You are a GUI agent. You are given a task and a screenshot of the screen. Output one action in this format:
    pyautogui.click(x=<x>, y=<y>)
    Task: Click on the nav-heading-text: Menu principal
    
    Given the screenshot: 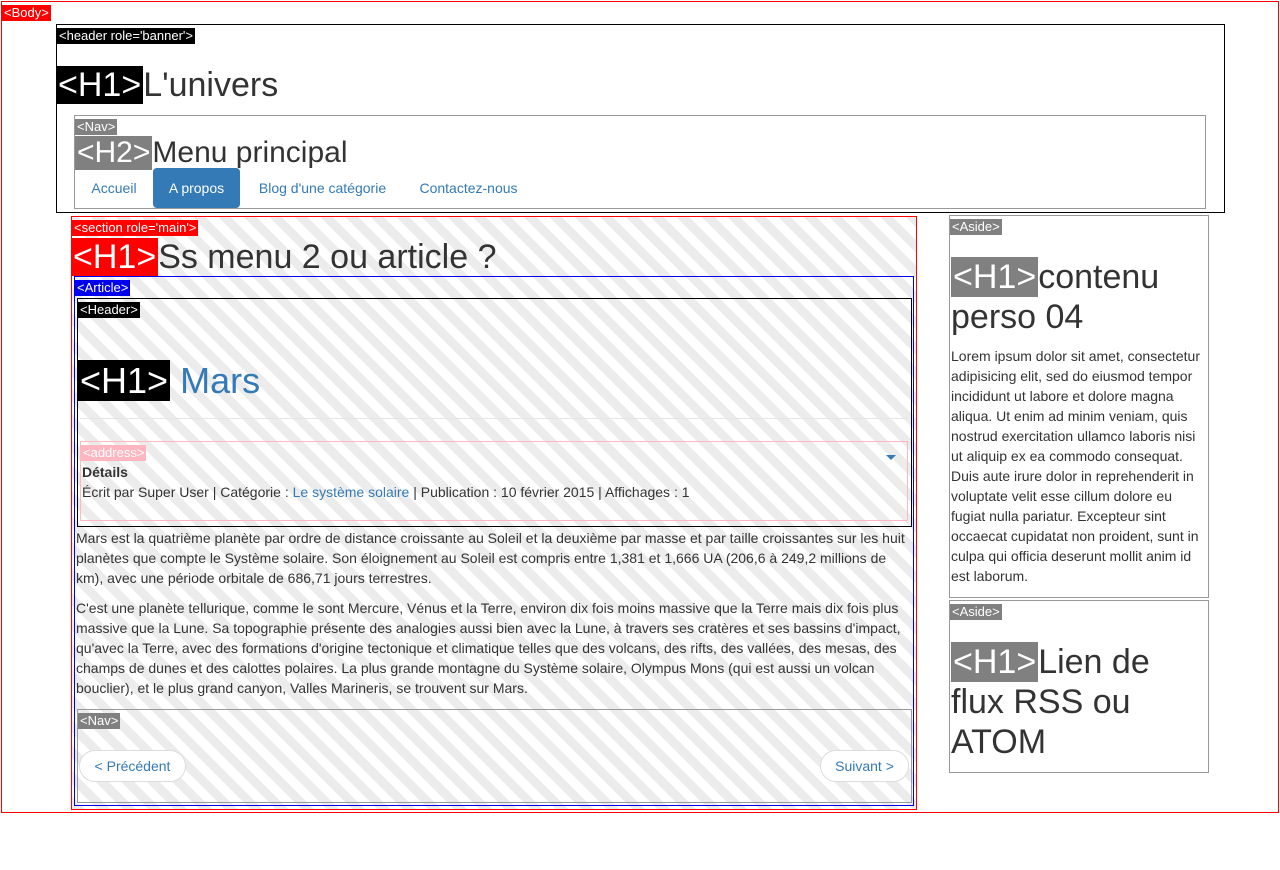 What is the action you would take?
    pyautogui.click(x=250, y=152)
    